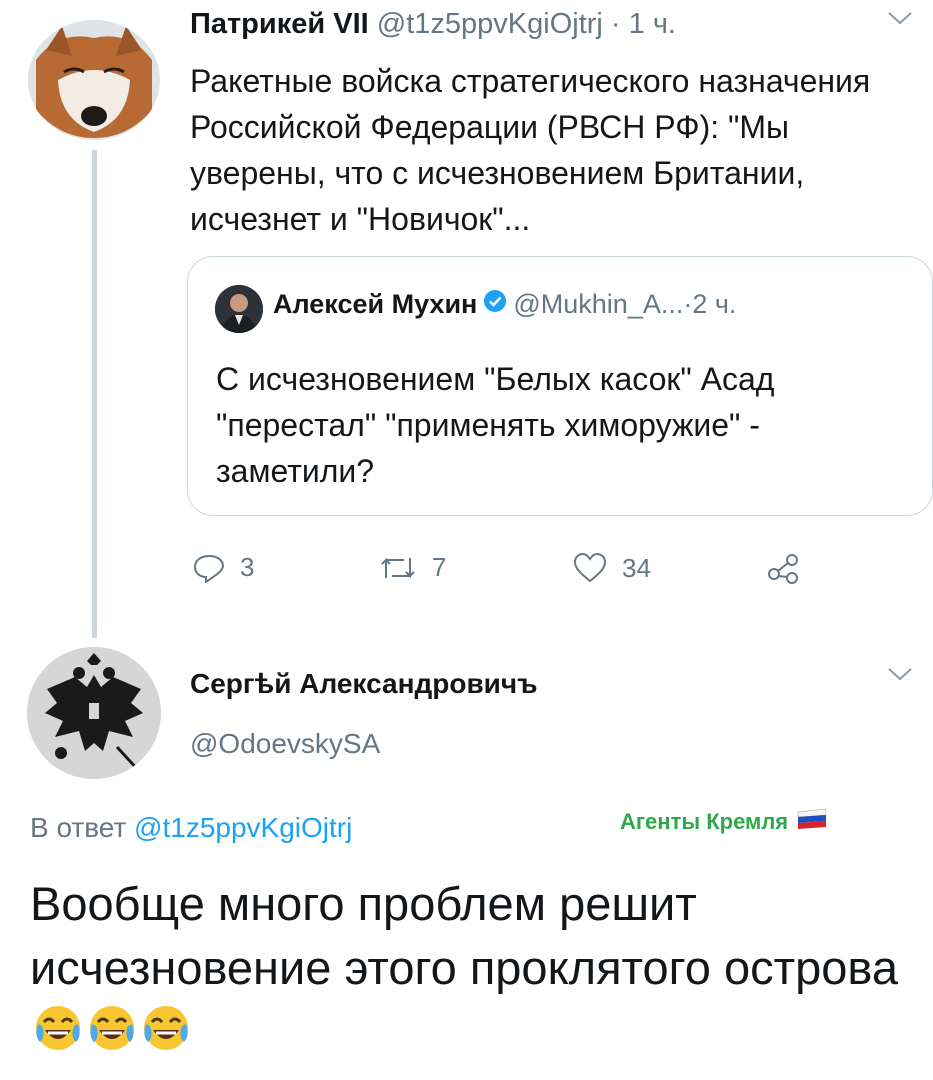 This screenshot has height=1080, width=933. Describe the element at coordinates (900, 676) in the screenshot. I see `tweet2-menu-chevron-icon` at that location.